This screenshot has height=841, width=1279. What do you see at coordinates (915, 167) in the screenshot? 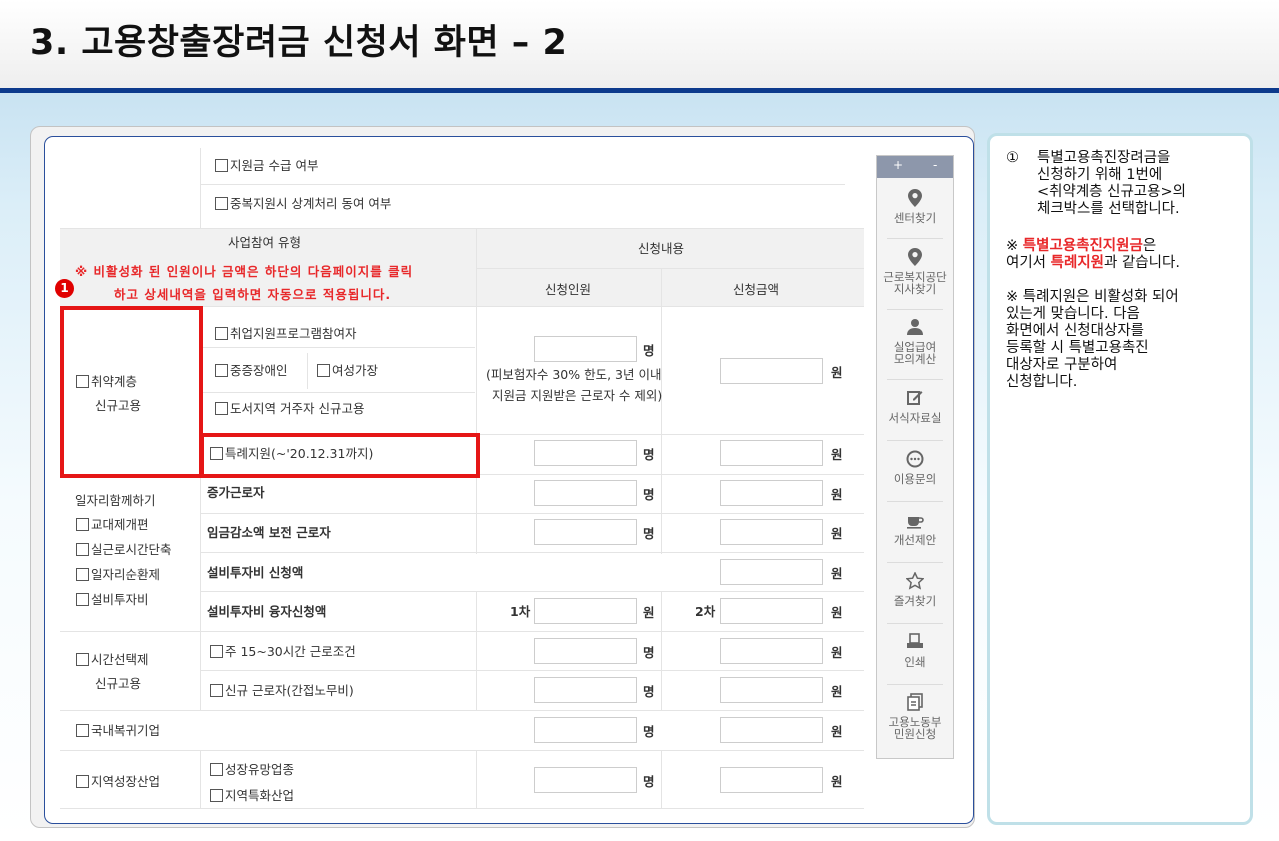
I see `quick-menu-zoom-bar: + -` at bounding box center [915, 167].